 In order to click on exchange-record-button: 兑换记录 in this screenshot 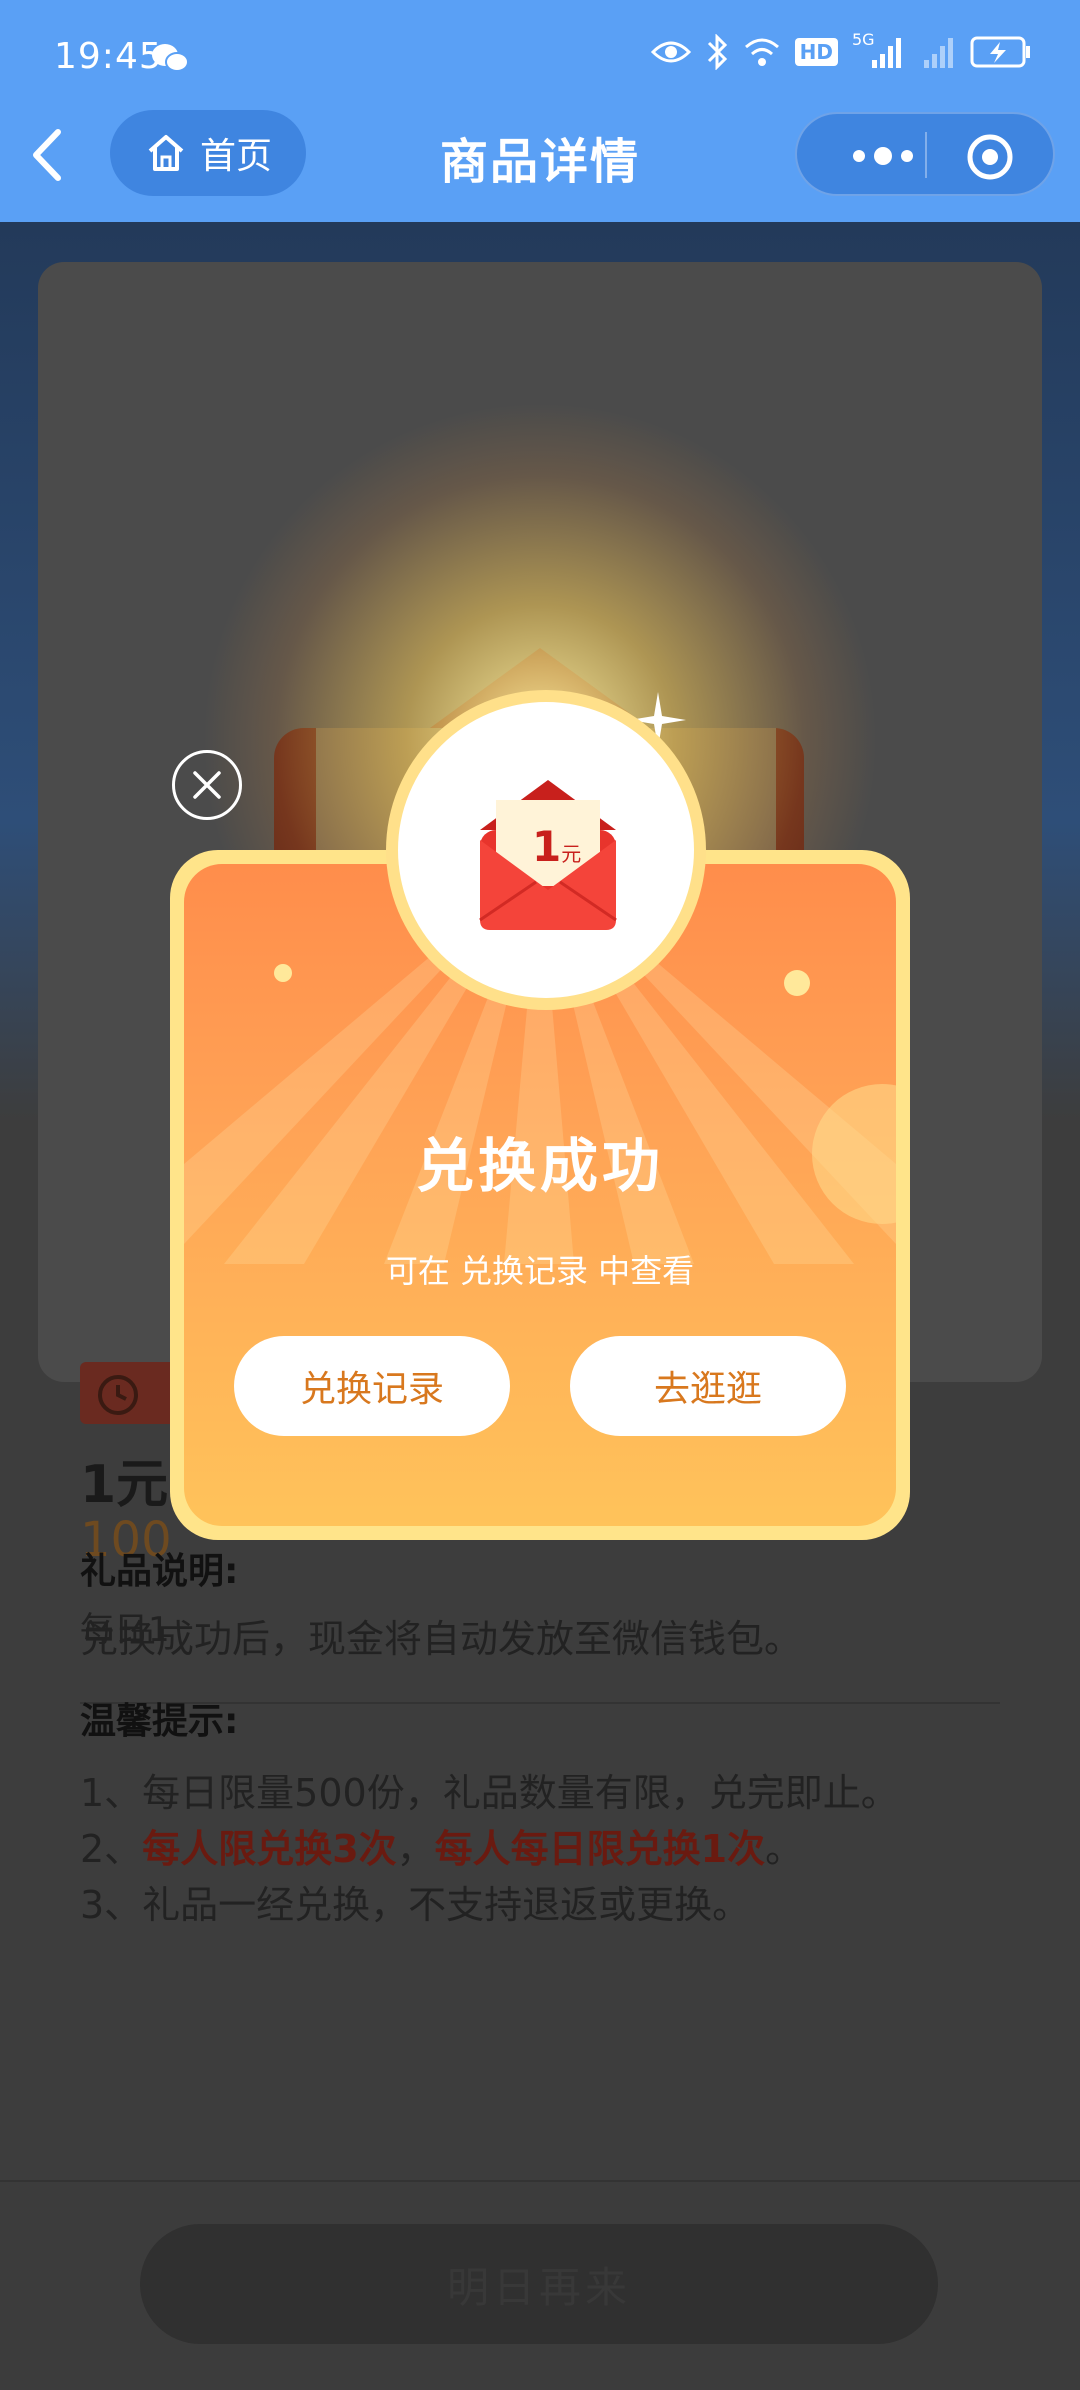, I will do `click(372, 1386)`.